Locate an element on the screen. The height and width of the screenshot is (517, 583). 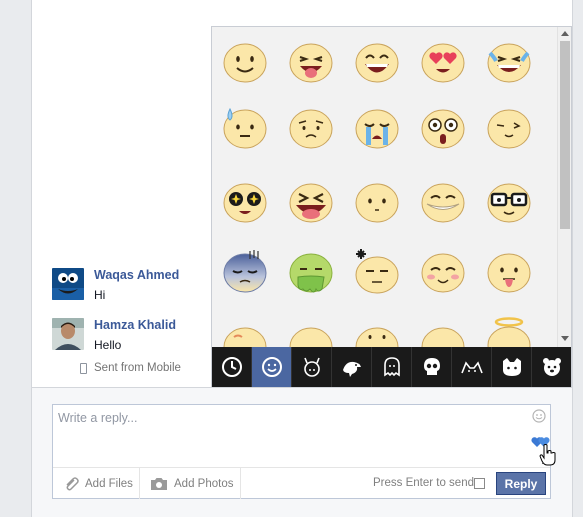
message-text: Hi is located at coordinates (100, 295).